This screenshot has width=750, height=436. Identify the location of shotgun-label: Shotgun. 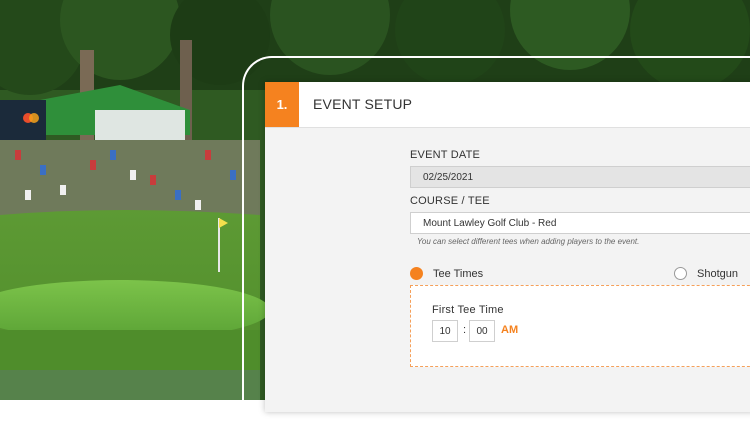
(717, 274).